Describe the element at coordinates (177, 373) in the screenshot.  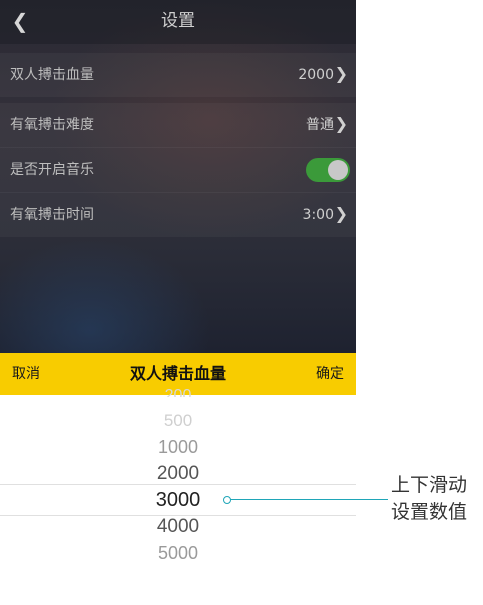
I see `picker-title: 双人搏击血量` at that location.